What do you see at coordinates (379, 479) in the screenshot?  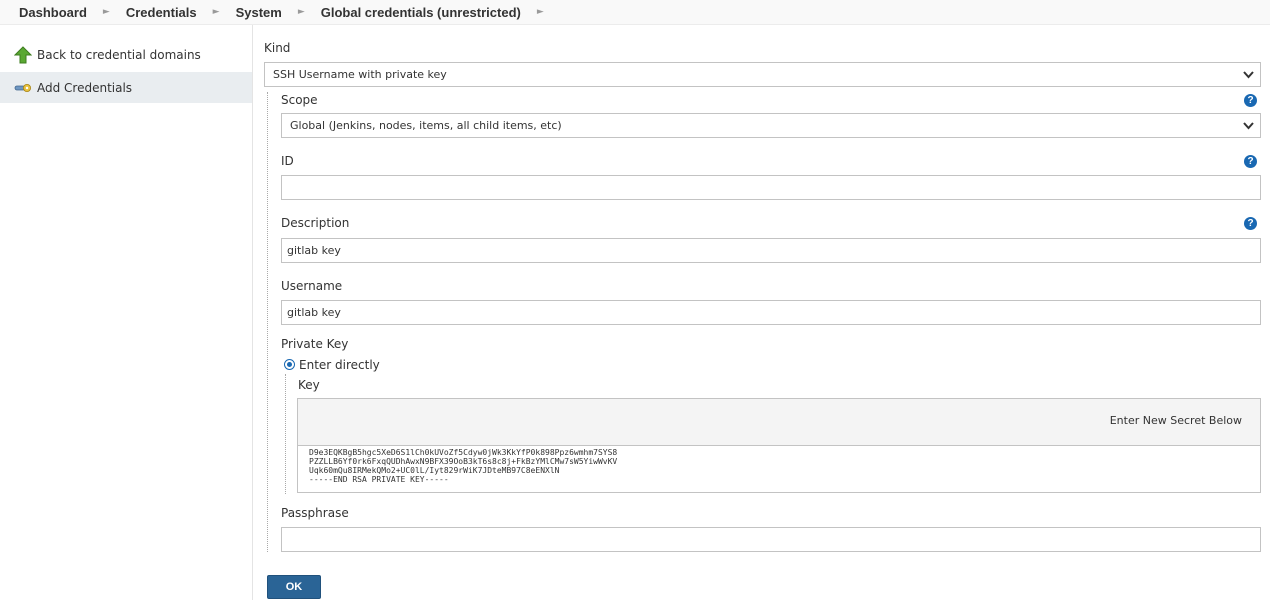 I see `key-line: -----END RSA PRIVATE KEY-----` at bounding box center [379, 479].